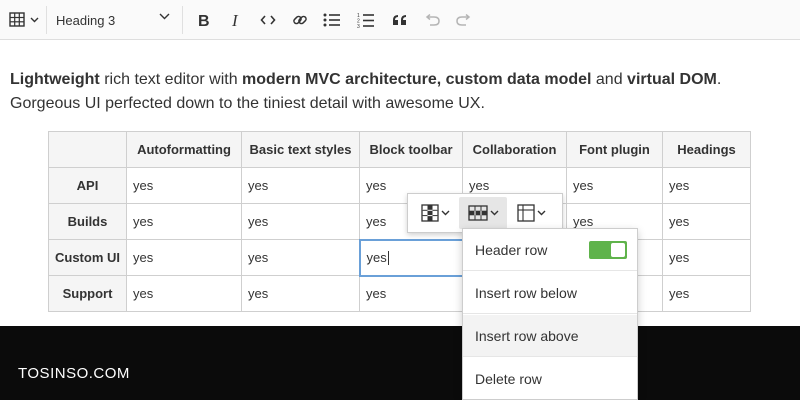 This screenshot has height=400, width=800. I want to click on link-icon, so click(300, 20).